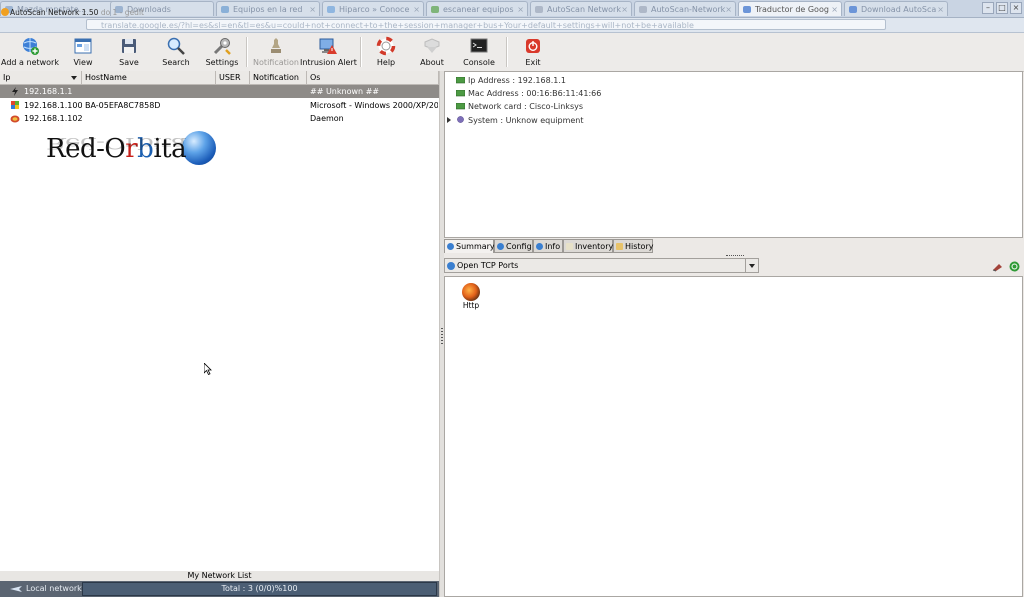 The width and height of the screenshot is (1024, 597). What do you see at coordinates (53, 105) in the screenshot?
I see `cell-ip: 192.168.1.100` at bounding box center [53, 105].